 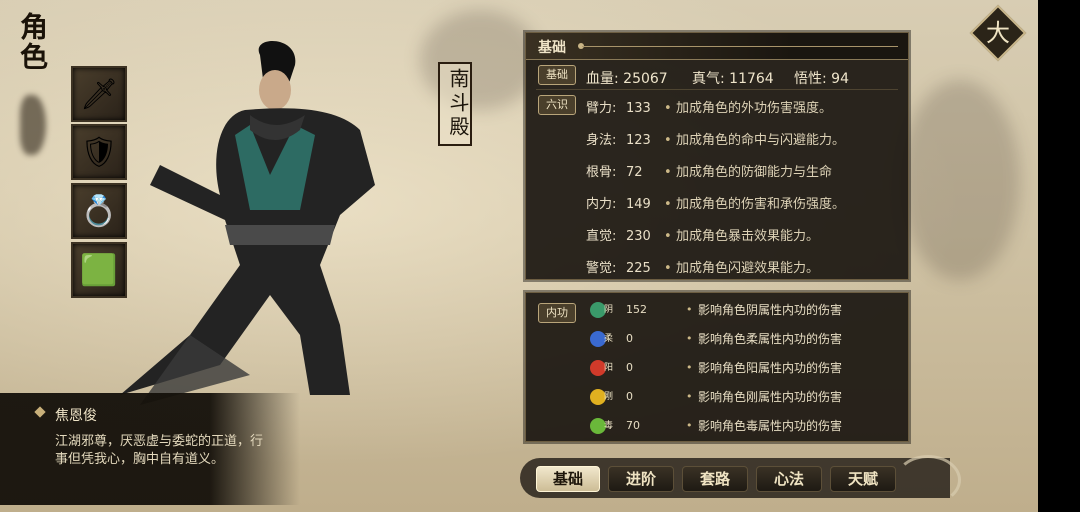 I want to click on attr-row: 内力: 149 • 加成角色的伤害和承伤强度。, so click(x=715, y=204).